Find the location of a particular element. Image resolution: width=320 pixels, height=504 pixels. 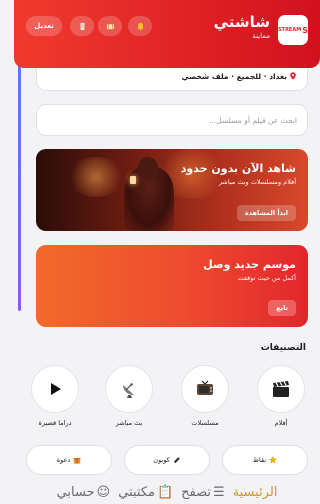

app-subtitle: مماينة is located at coordinates (261, 36).